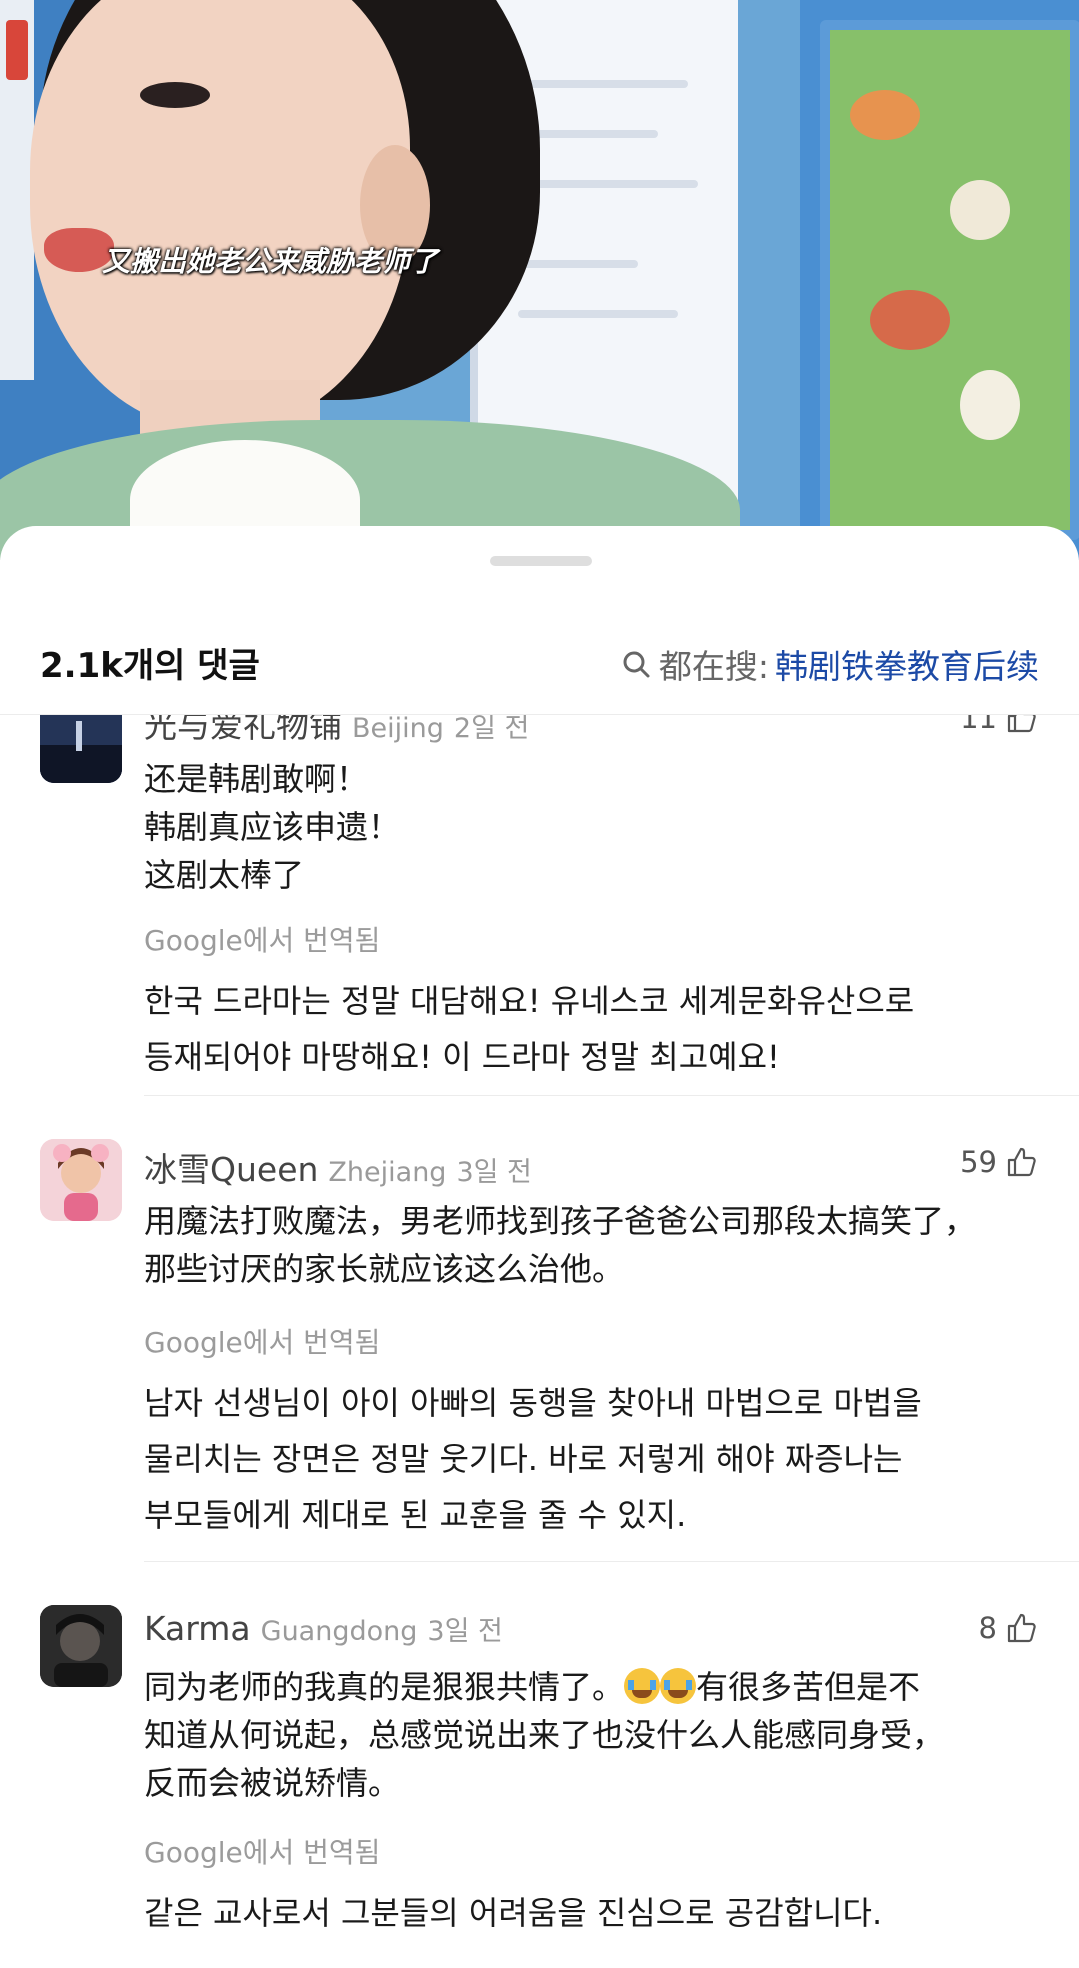 The image size is (1079, 1968). What do you see at coordinates (269, 261) in the screenshot?
I see `video-subtitle: 又搬出她老公来威胁老师了` at bounding box center [269, 261].